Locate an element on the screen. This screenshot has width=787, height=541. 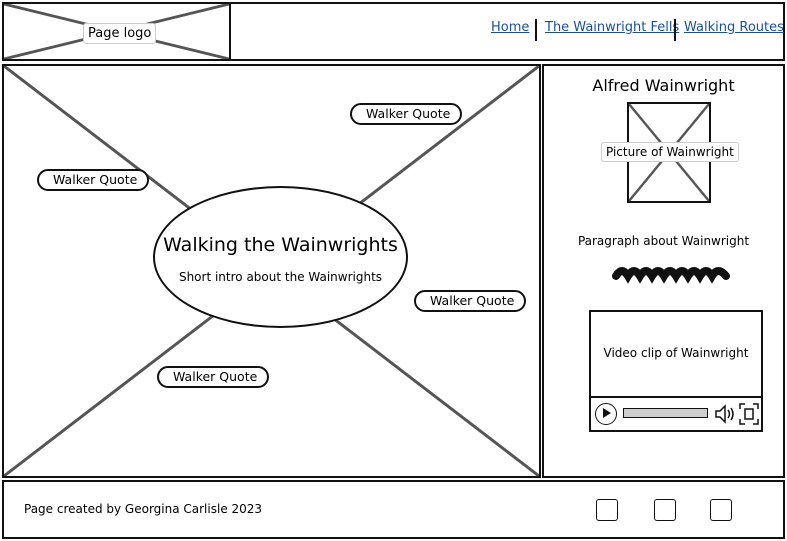
volume-icon is located at coordinates (725, 414).